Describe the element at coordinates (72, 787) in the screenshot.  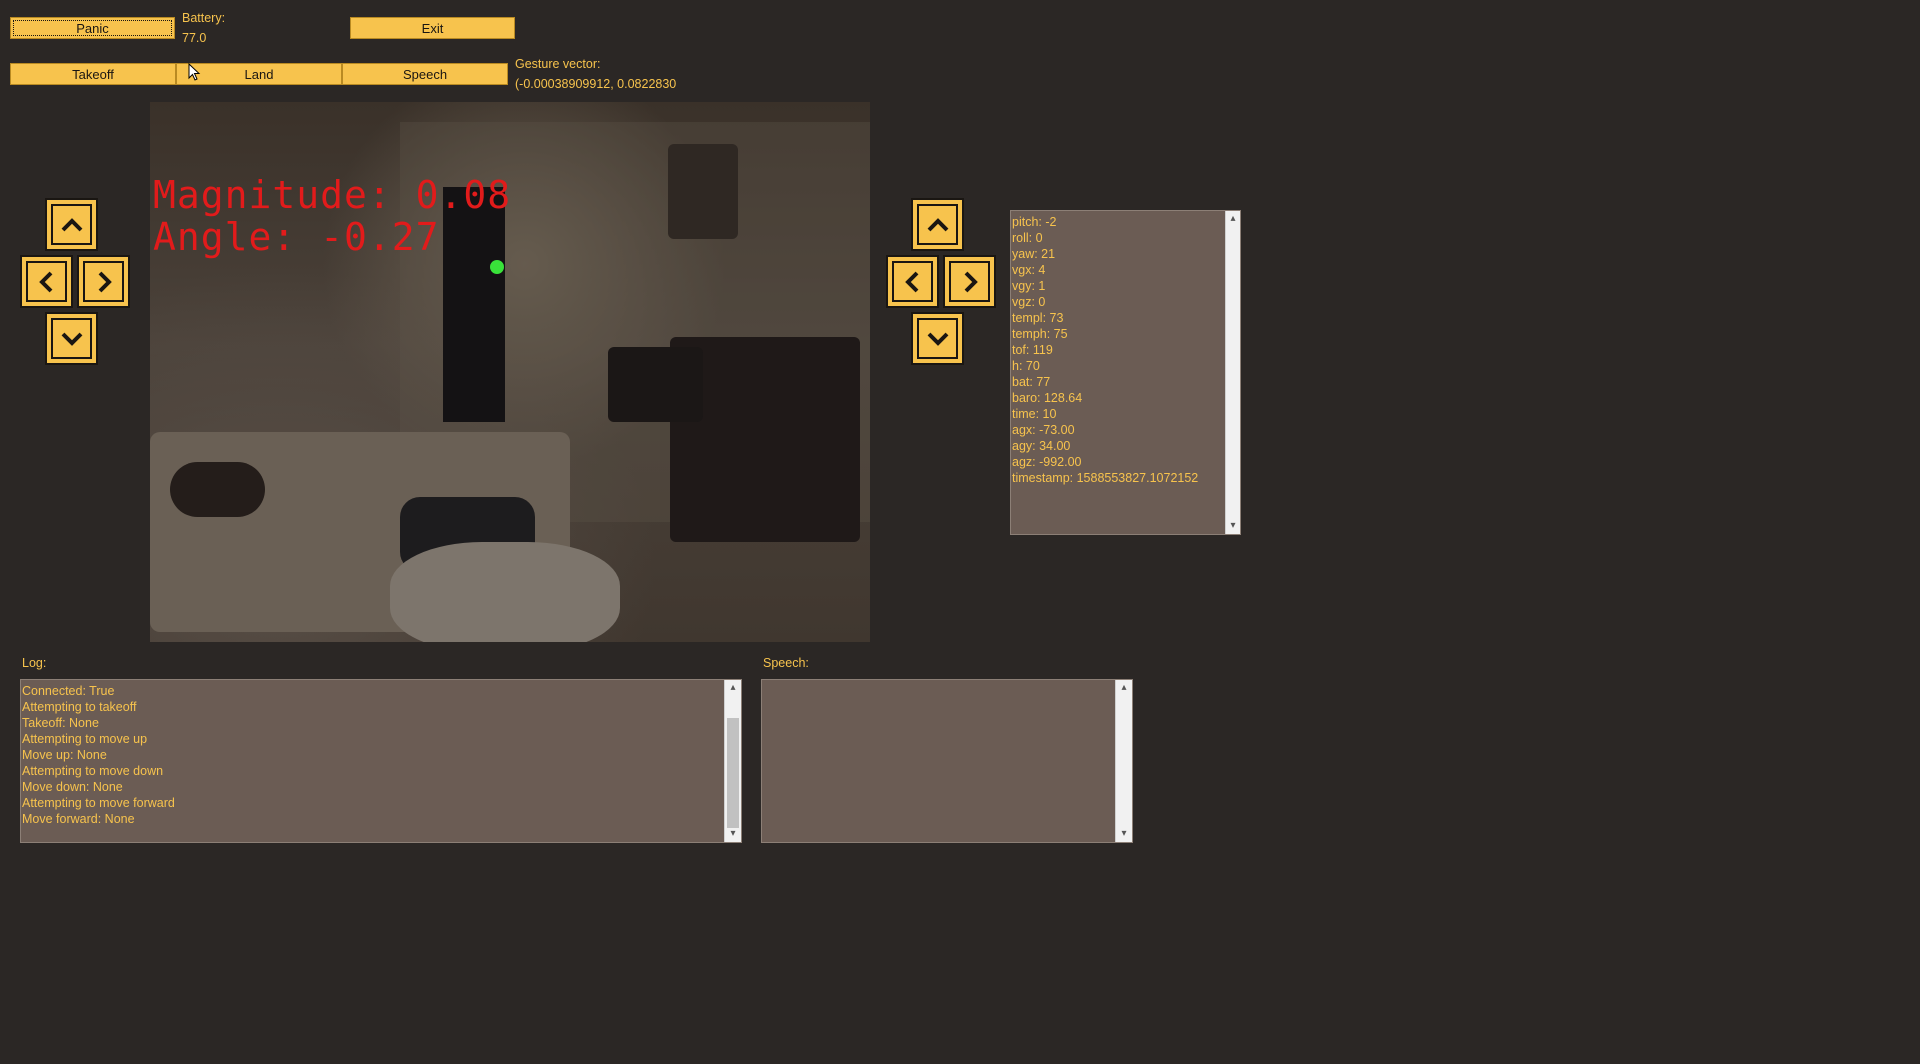
I see `log-line: Move down: None` at that location.